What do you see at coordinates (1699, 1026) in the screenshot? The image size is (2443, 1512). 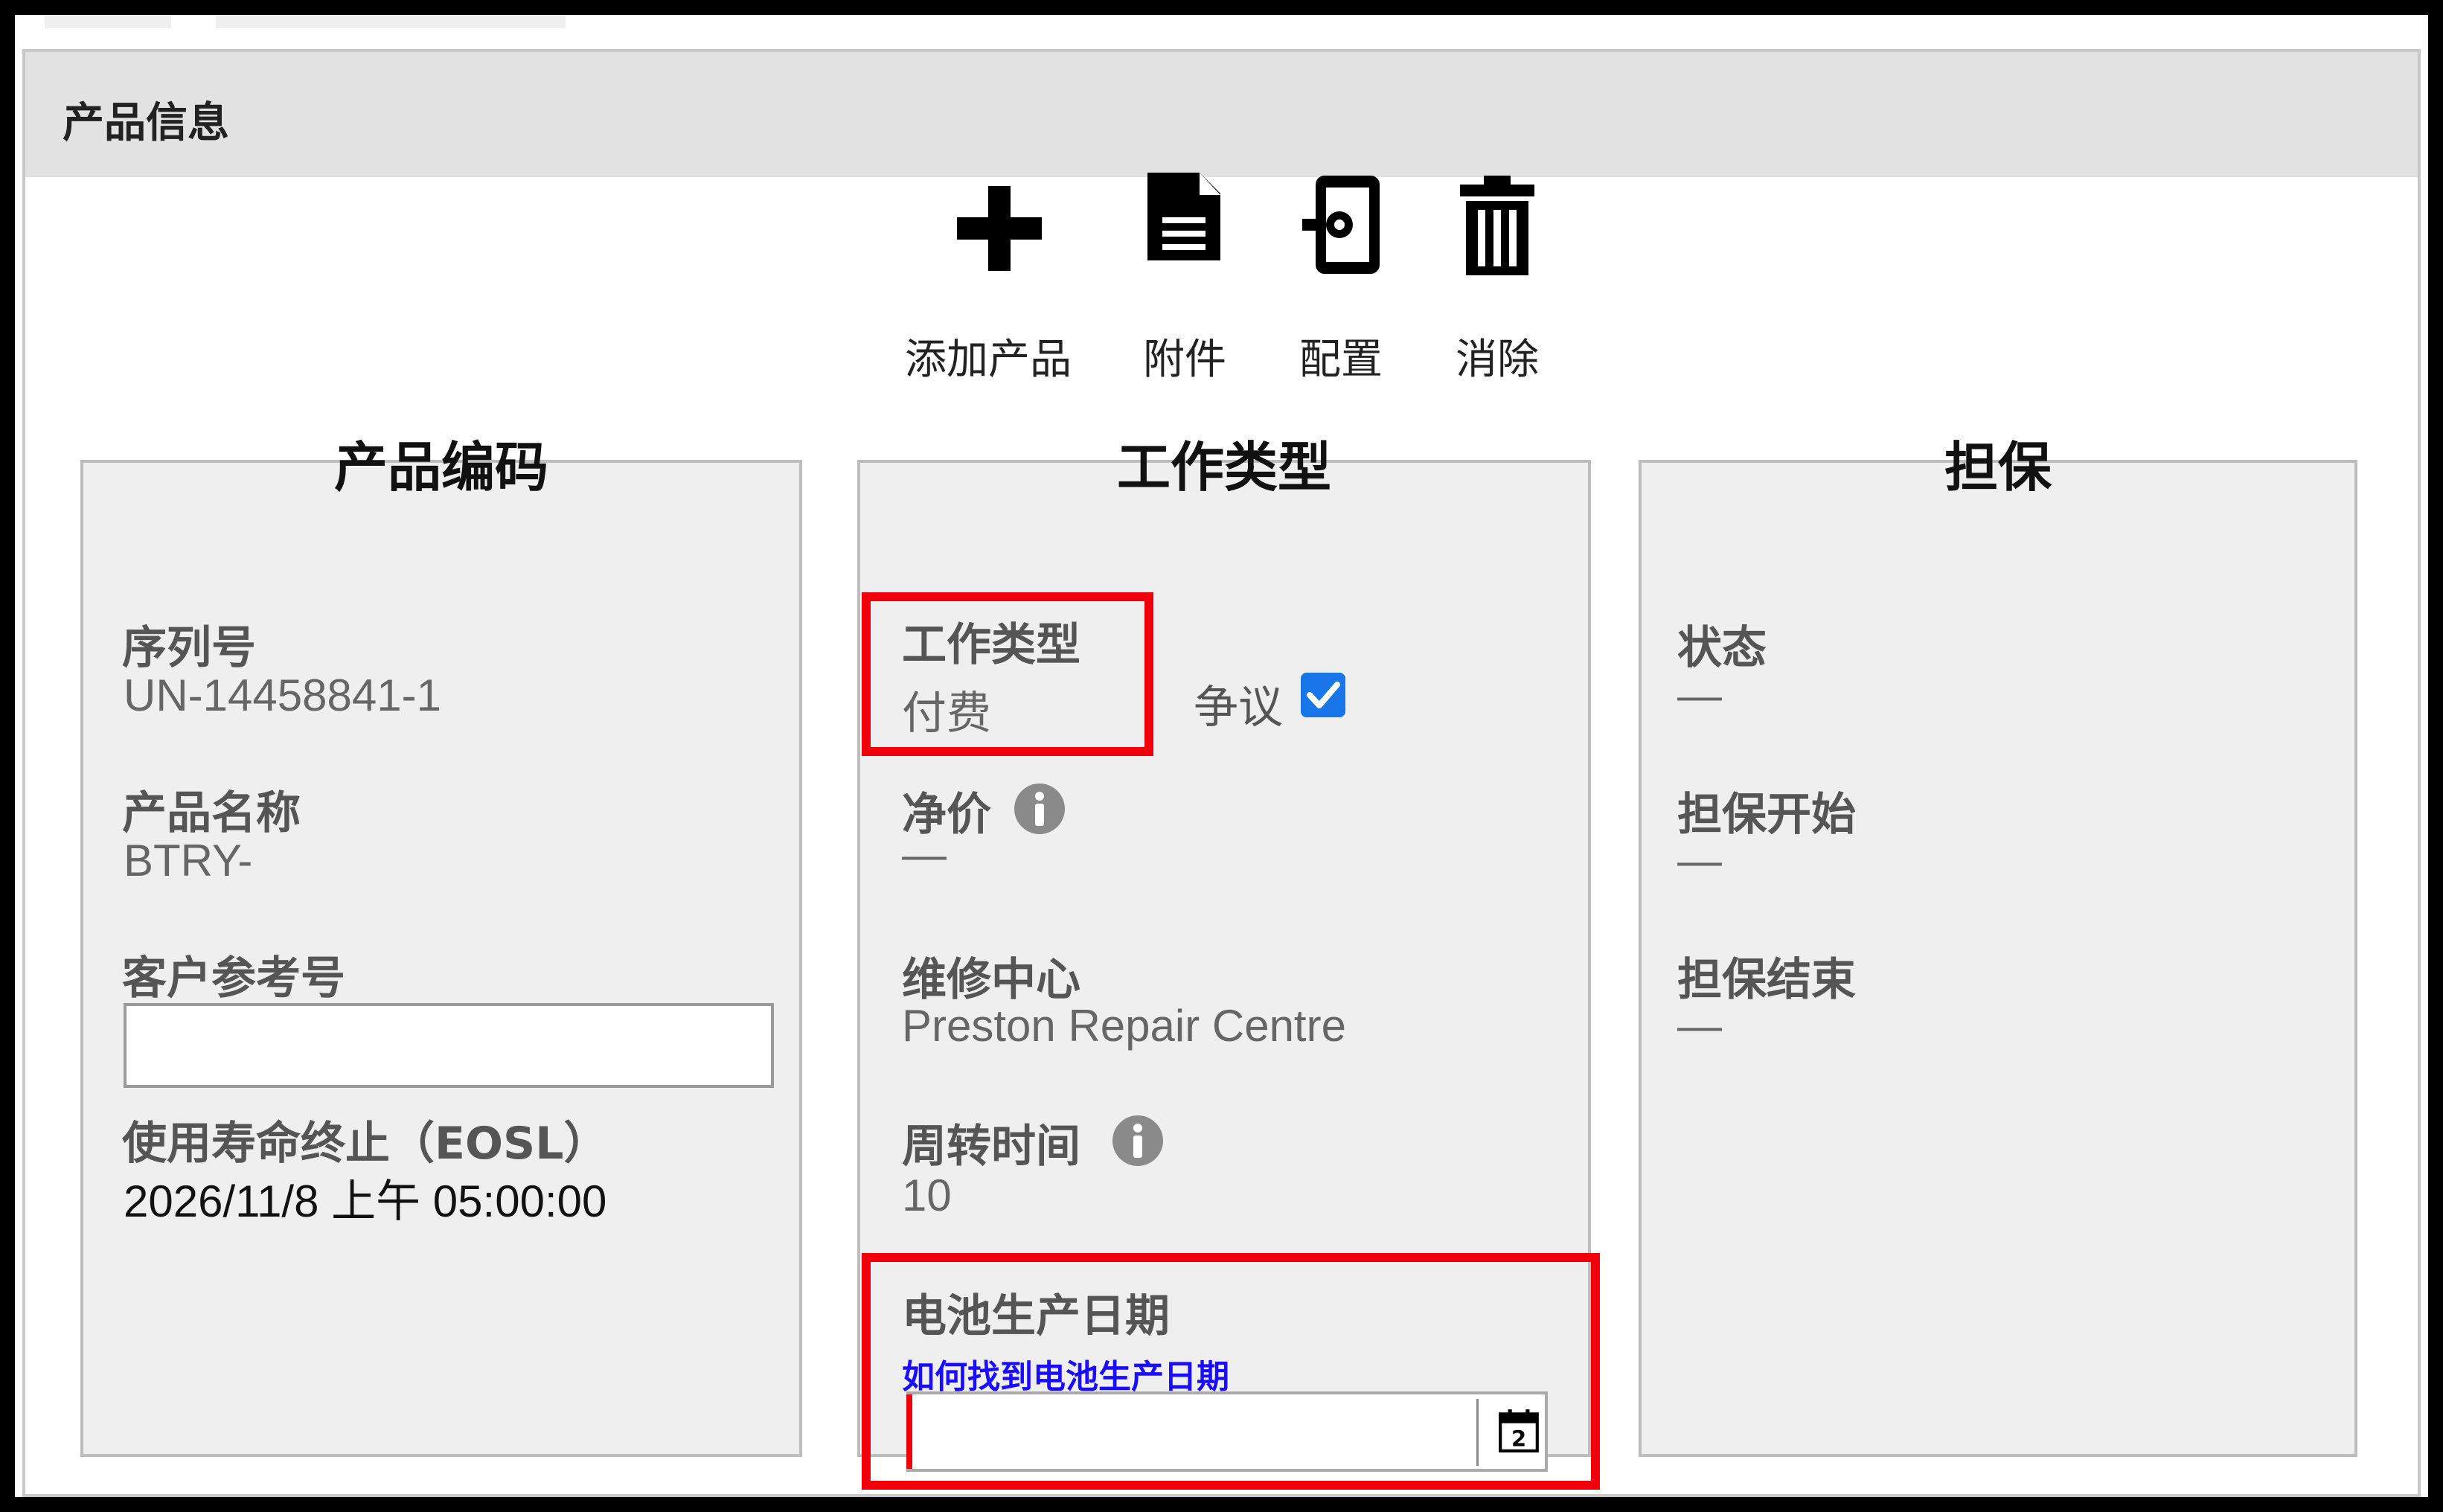 I see `warranty-end-value: —` at bounding box center [1699, 1026].